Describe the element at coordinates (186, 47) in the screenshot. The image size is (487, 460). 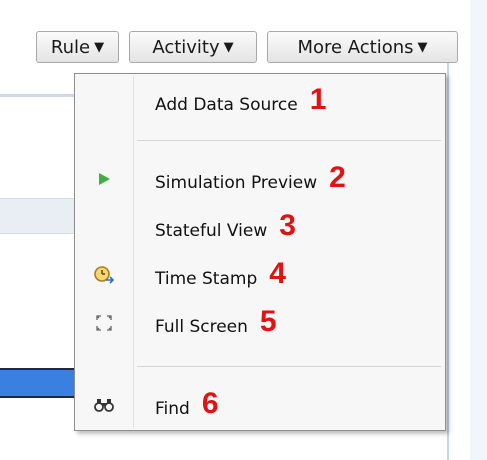
I see `activity-button-label: Activity` at that location.